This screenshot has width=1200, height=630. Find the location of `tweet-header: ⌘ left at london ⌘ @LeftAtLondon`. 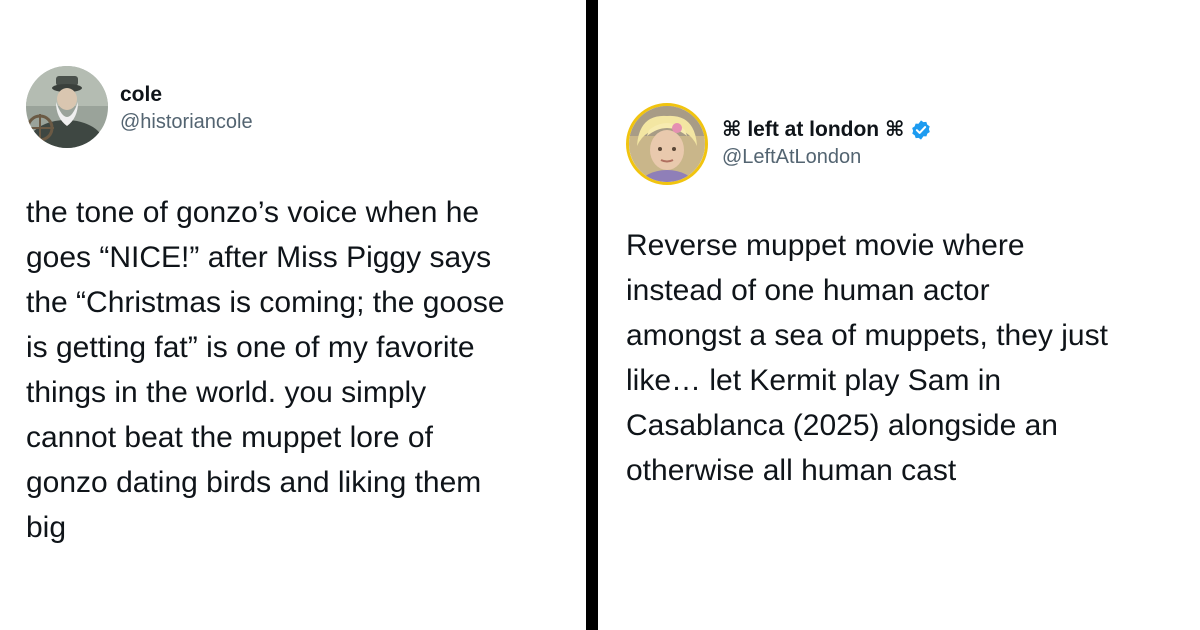

tweet-header: ⌘ left at london ⌘ @LeftAtLondon is located at coordinates (906, 146).